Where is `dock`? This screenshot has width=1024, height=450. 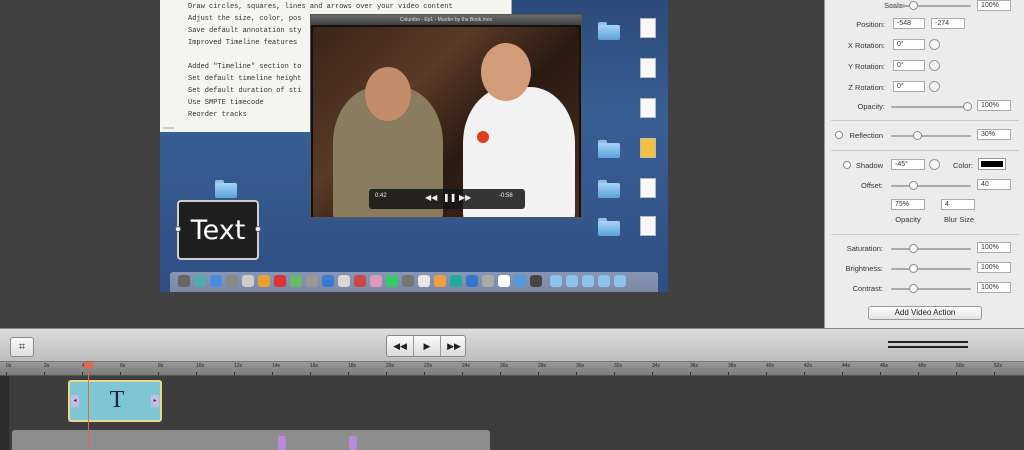 dock is located at coordinates (414, 282).